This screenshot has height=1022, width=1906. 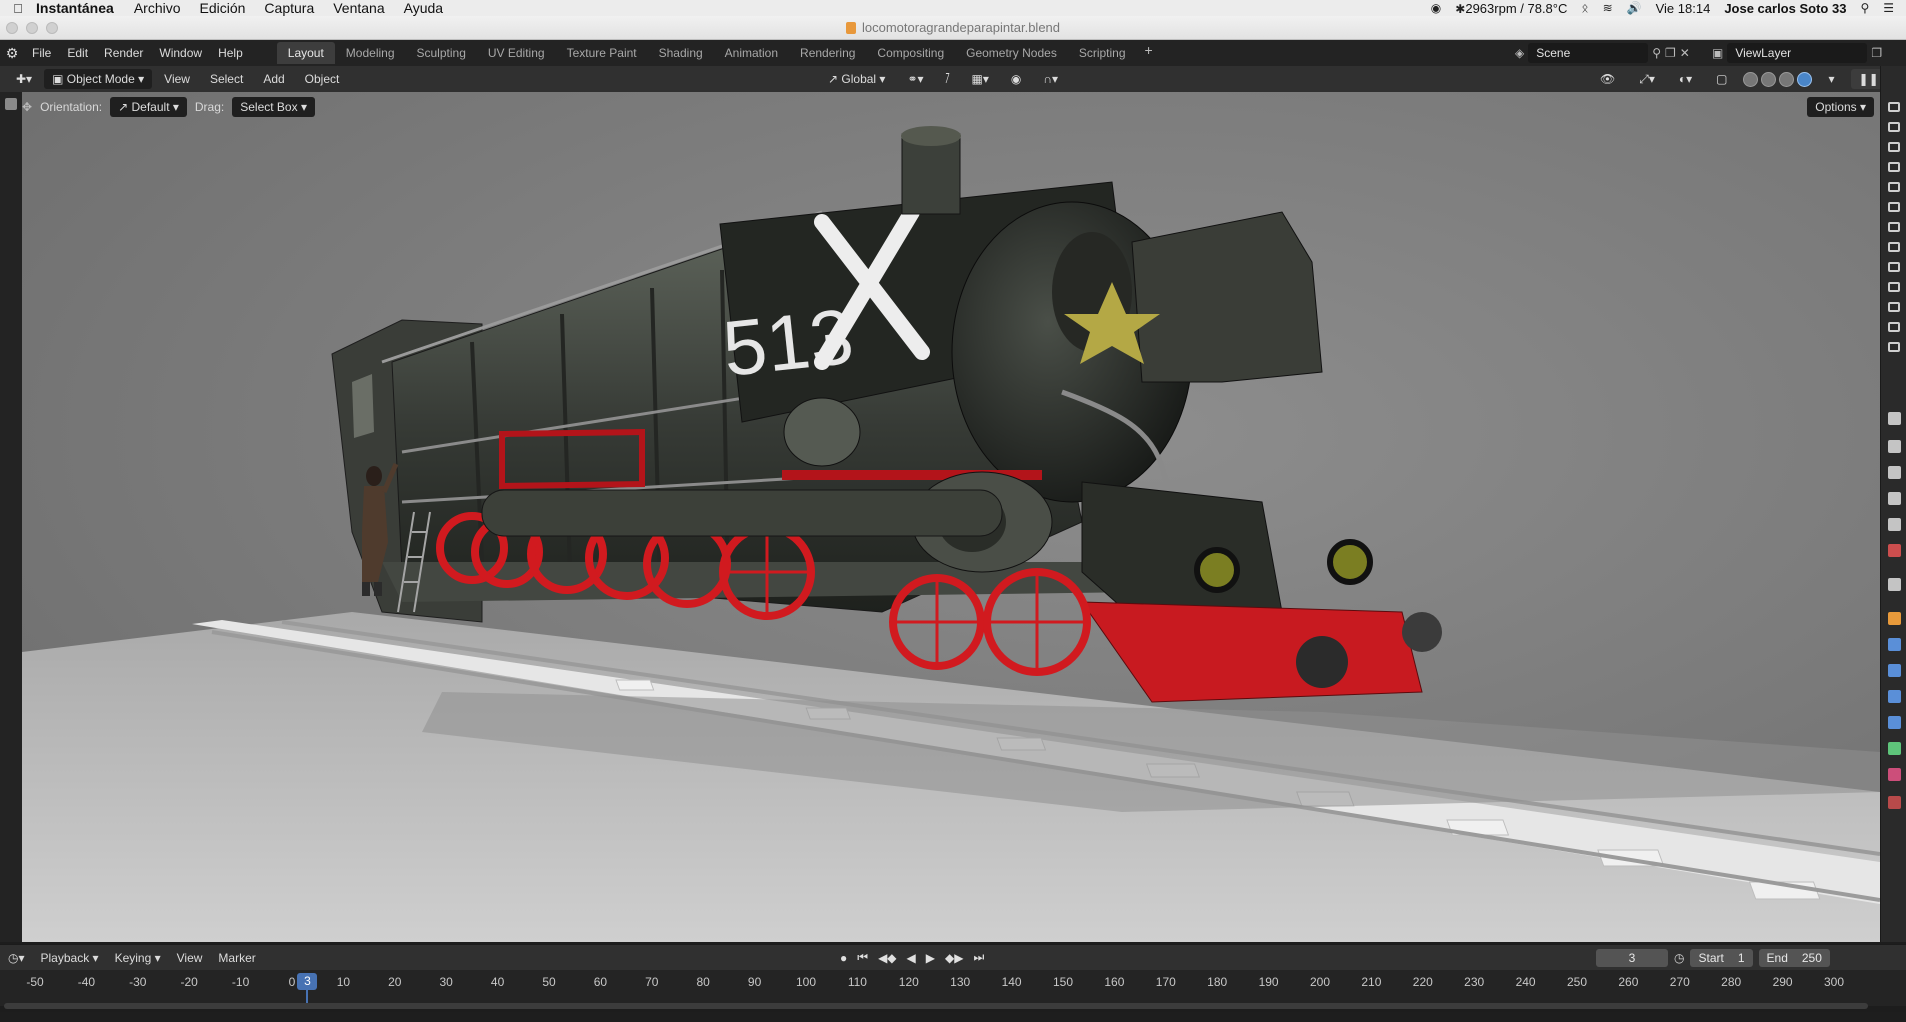 I want to click on wifi-icon: ≋, so click(x=1608, y=8).